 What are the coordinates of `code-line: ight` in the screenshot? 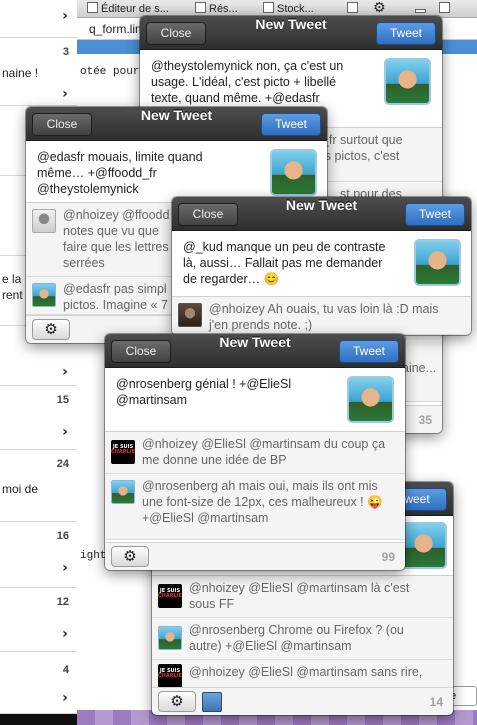 It's located at (93, 556).